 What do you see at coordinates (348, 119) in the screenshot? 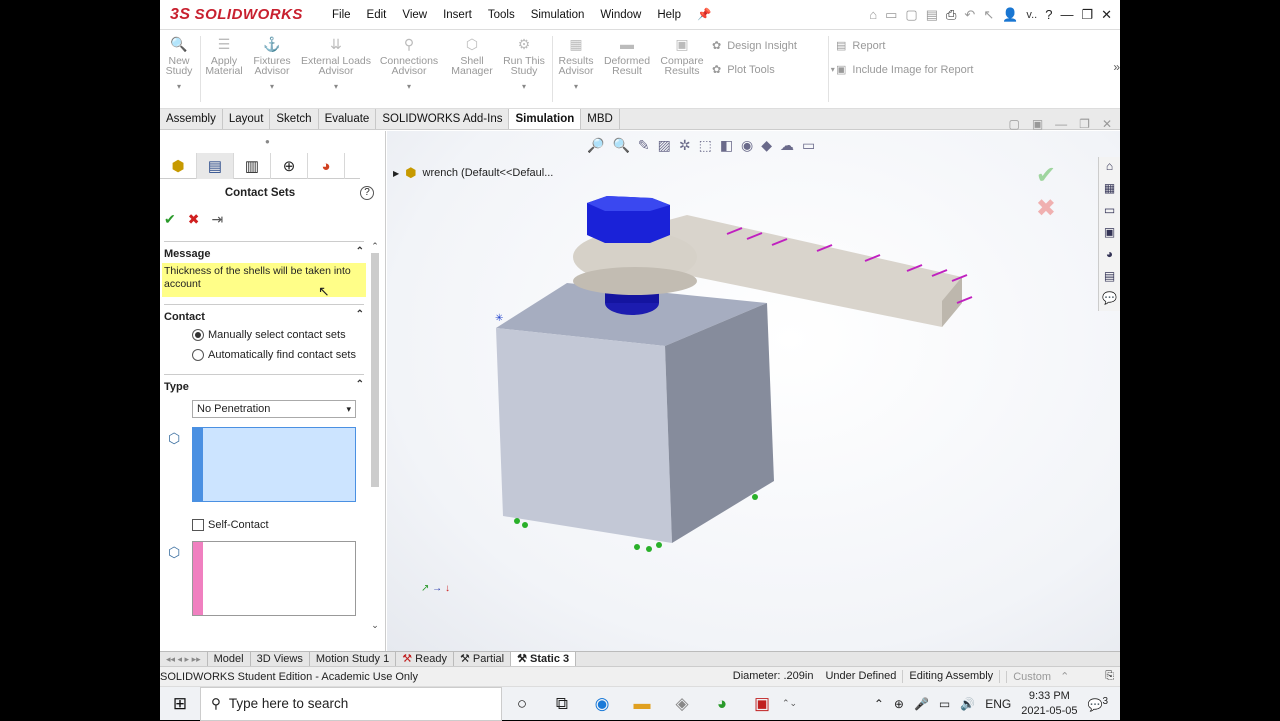
I see `tab-evaluate: Evaluate` at bounding box center [348, 119].